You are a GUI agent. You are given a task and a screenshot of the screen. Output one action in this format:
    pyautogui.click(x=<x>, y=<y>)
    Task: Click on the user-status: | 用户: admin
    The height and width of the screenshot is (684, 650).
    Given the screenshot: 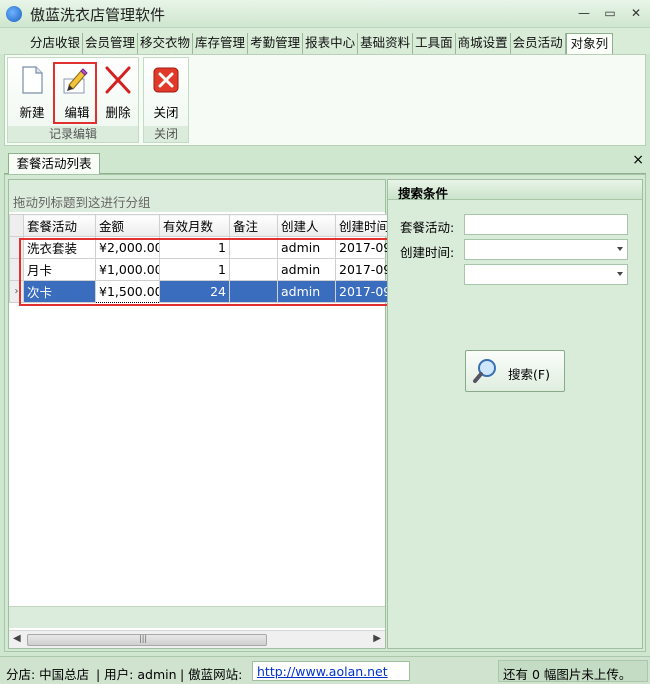 What is the action you would take?
    pyautogui.click(x=136, y=674)
    